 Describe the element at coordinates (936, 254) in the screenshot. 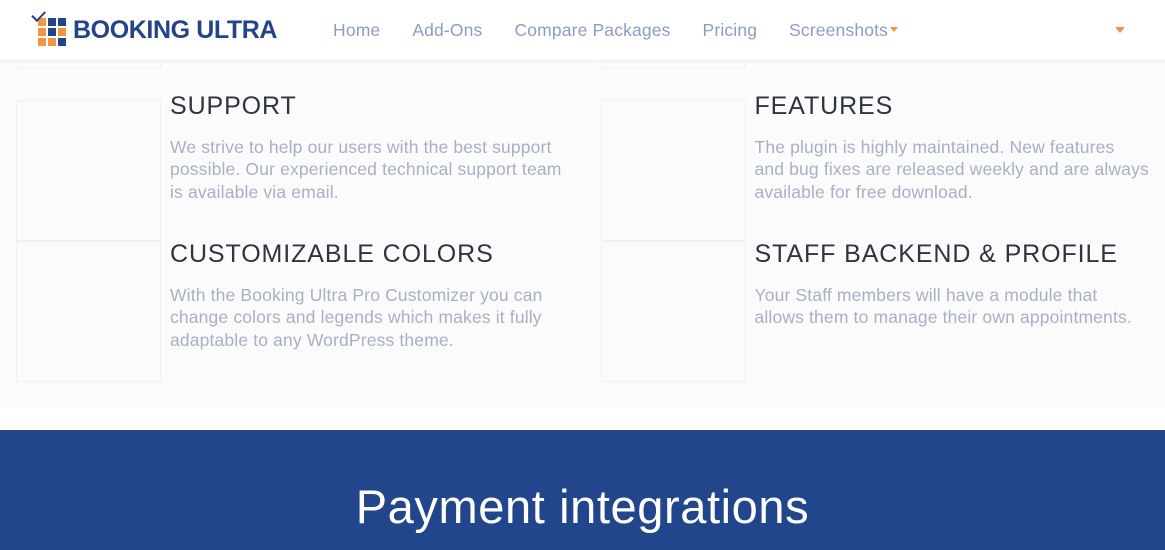

I see `feature-title-staff-backend-profile: STAFF BACKEND & PROFILE` at that location.